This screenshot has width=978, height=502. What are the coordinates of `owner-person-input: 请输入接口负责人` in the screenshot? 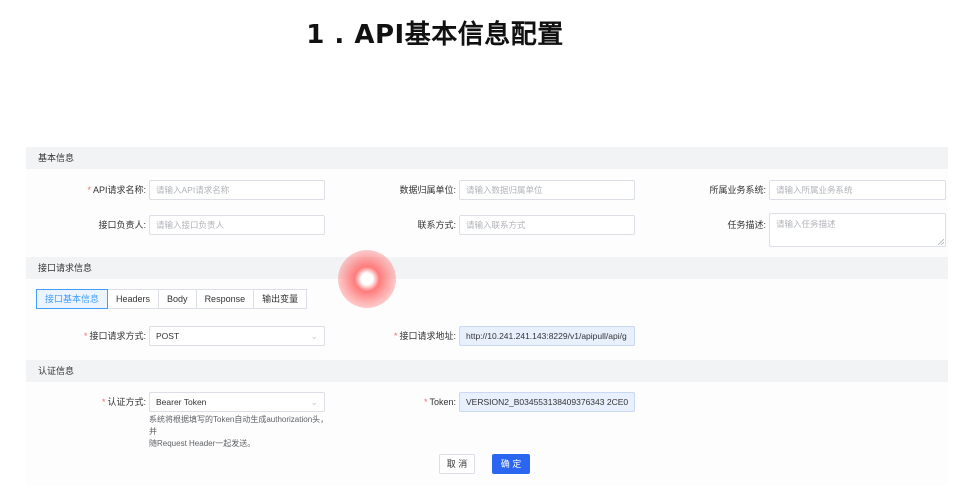 It's located at (237, 225).